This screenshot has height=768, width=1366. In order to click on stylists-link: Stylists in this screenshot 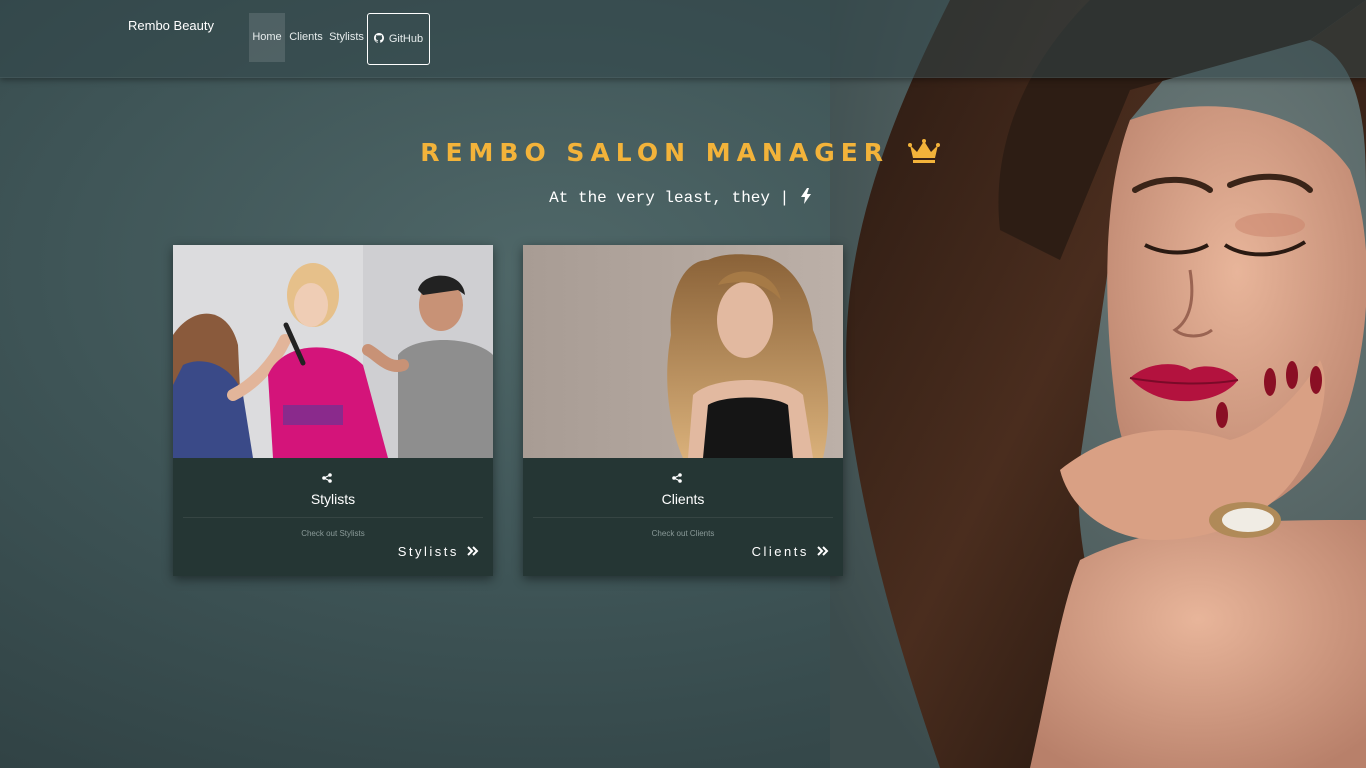, I will do `click(438, 551)`.